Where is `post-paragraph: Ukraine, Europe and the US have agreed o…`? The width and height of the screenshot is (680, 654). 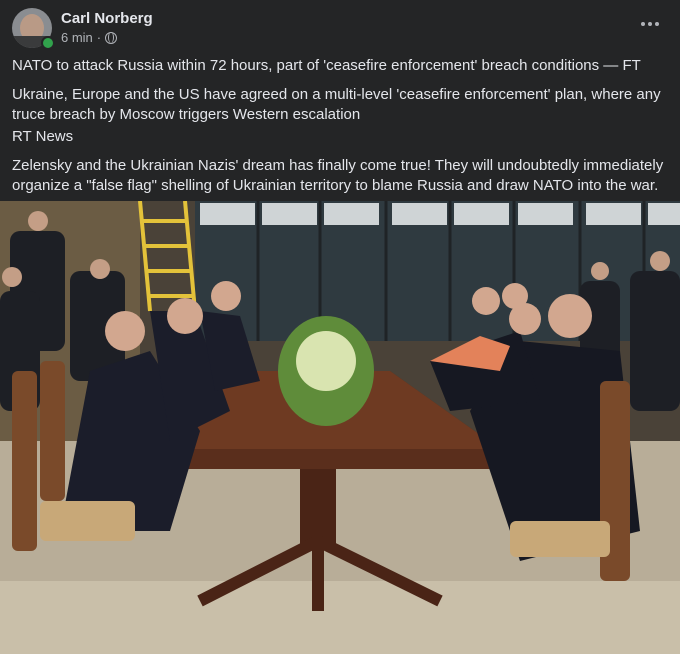
post-paragraph: Ukraine, Europe and the US have agreed o… is located at coordinates (336, 104).